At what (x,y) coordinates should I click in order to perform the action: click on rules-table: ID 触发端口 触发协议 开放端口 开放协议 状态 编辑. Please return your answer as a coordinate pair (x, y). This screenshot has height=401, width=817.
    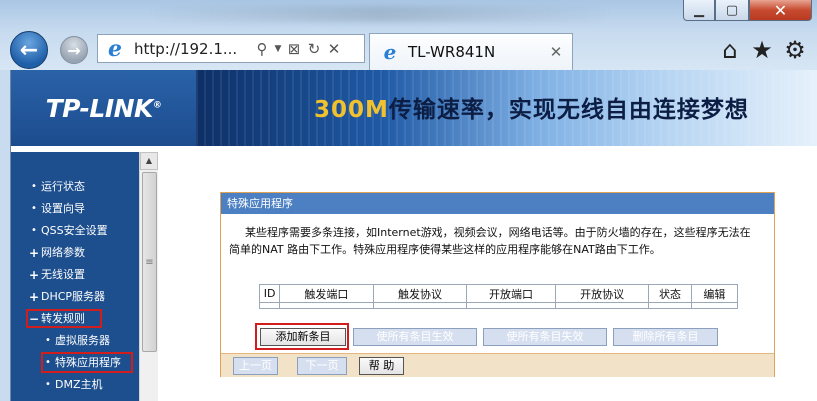
    Looking at the image, I should click on (498, 296).